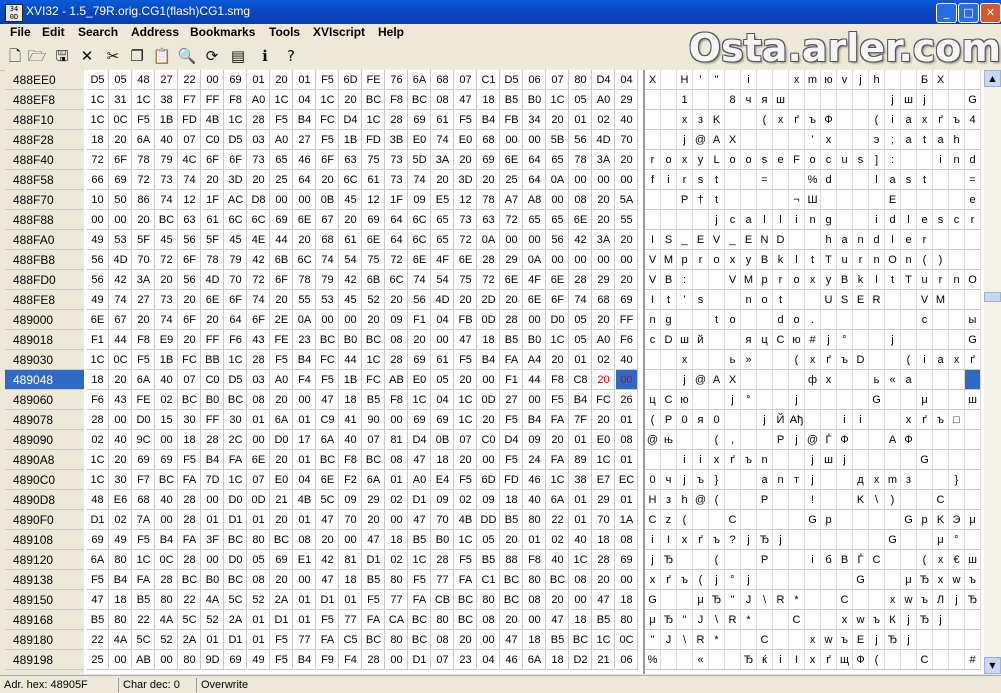 The image size is (1001, 693). What do you see at coordinates (685, 340) in the screenshot?
I see `text-char-cell: ш` at bounding box center [685, 340].